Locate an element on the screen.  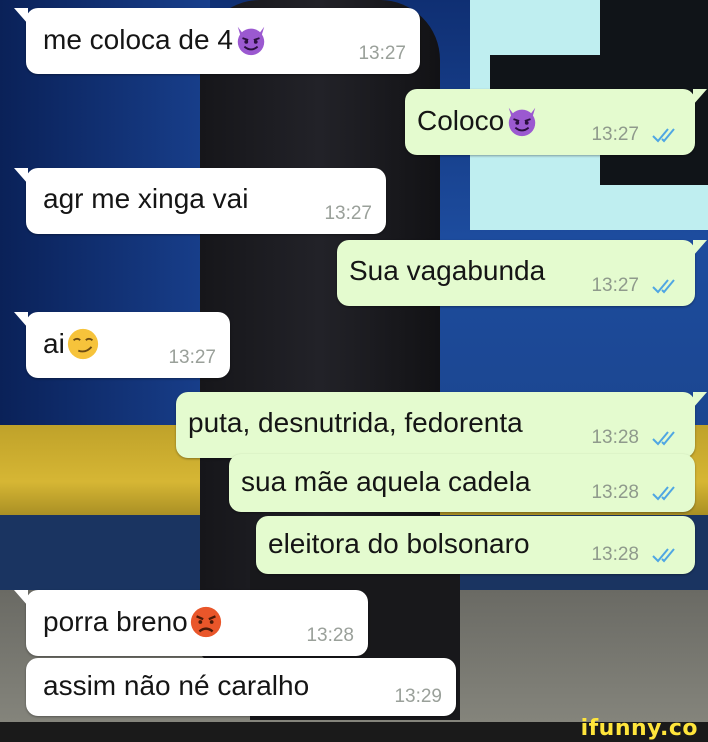
watermark-bar: ifunny.co is located at coordinates (354, 729).